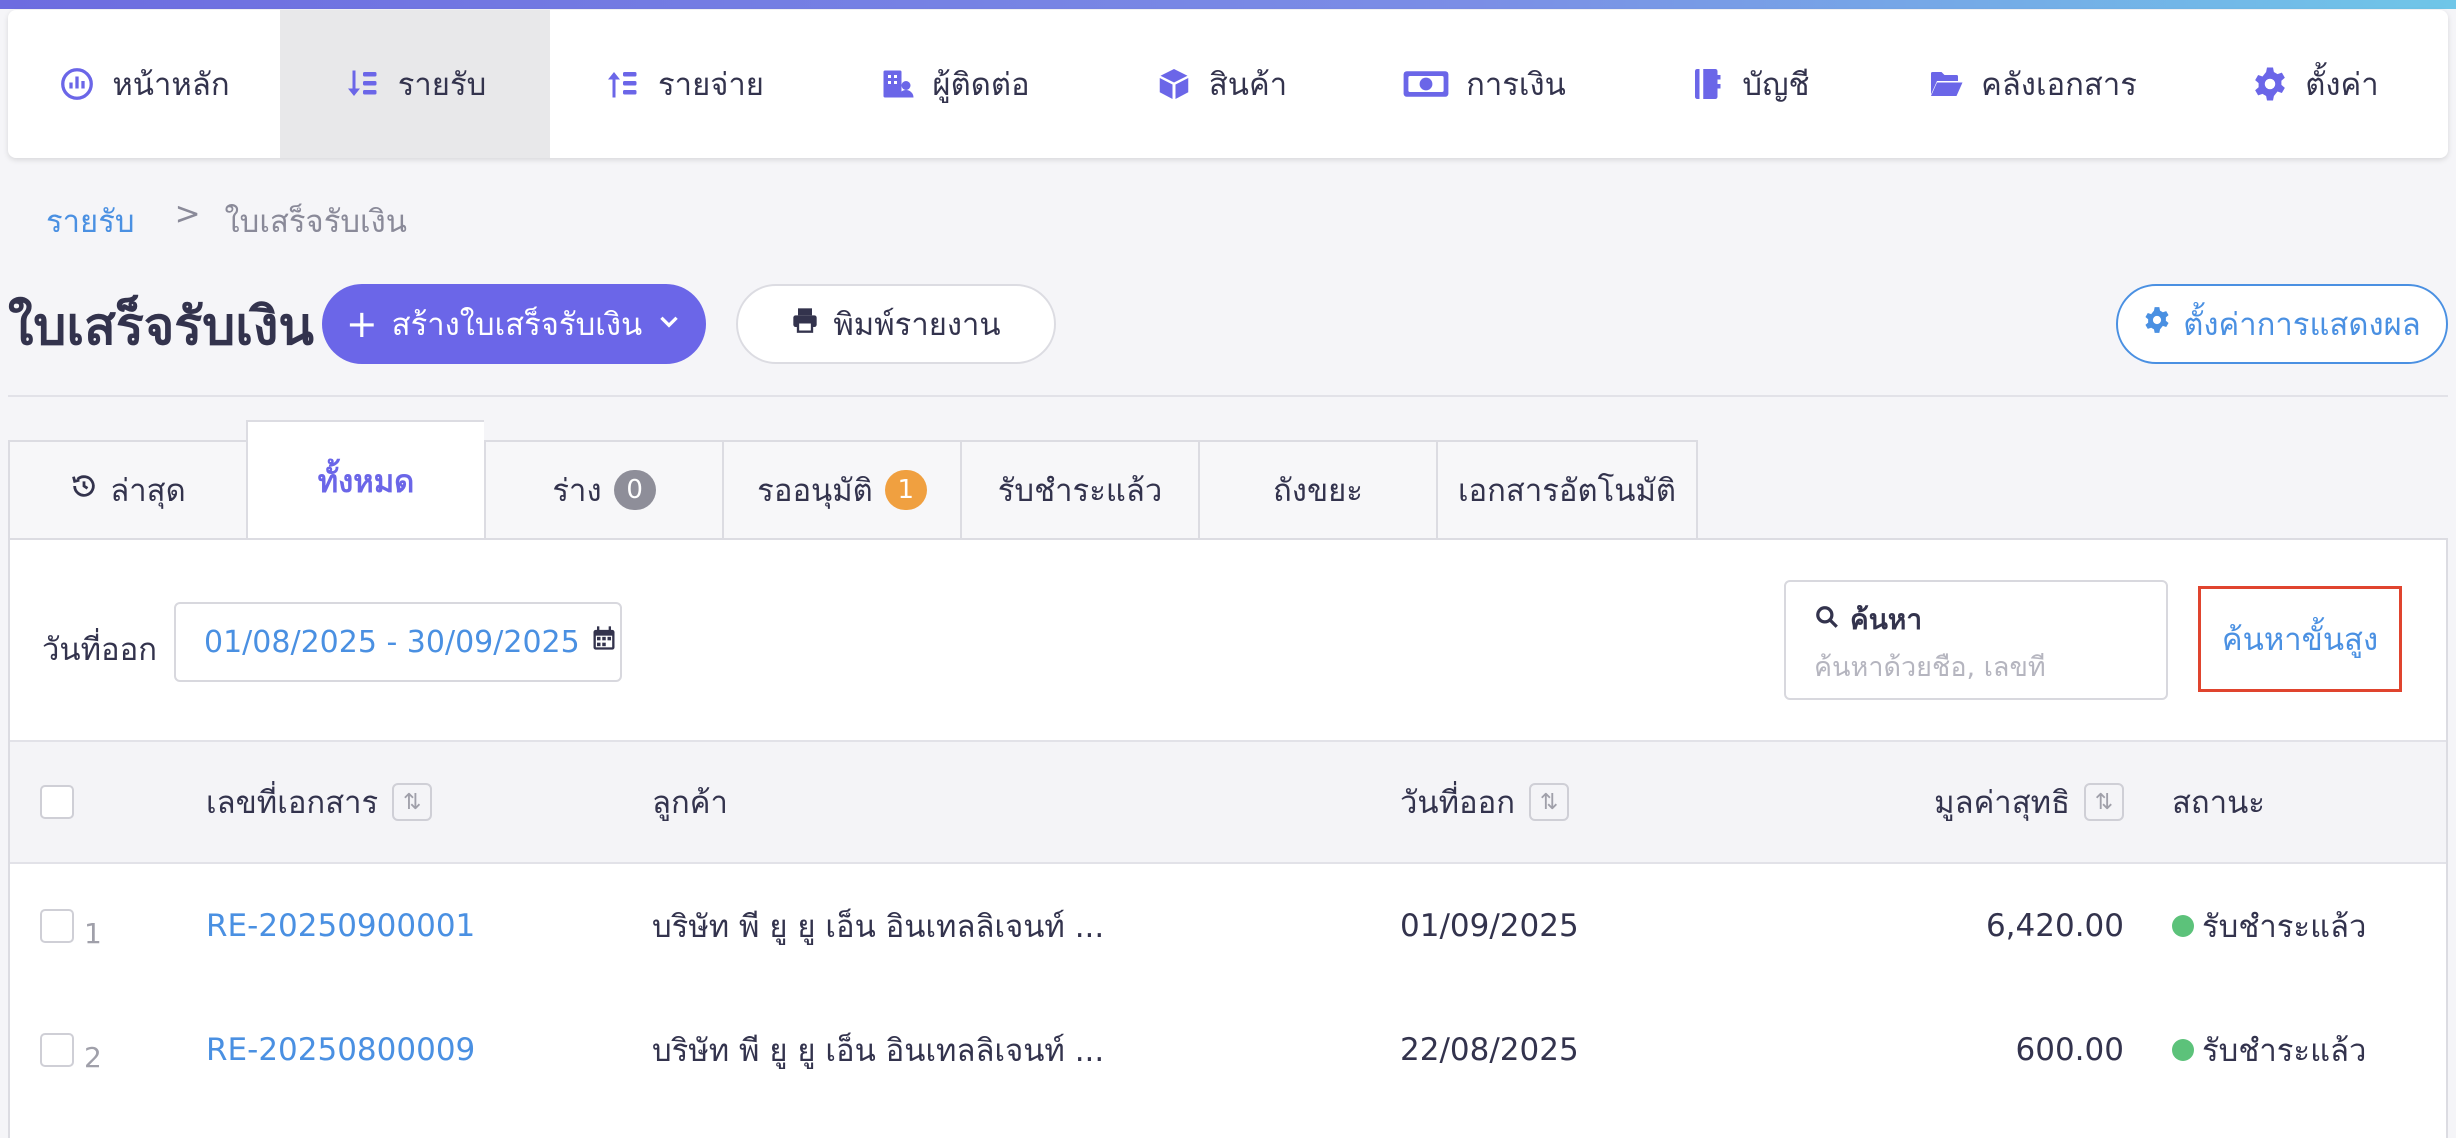 Image resolution: width=2456 pixels, height=1138 pixels. What do you see at coordinates (90, 221) in the screenshot?
I see `breadcrumb-parent-link: รายรับ` at bounding box center [90, 221].